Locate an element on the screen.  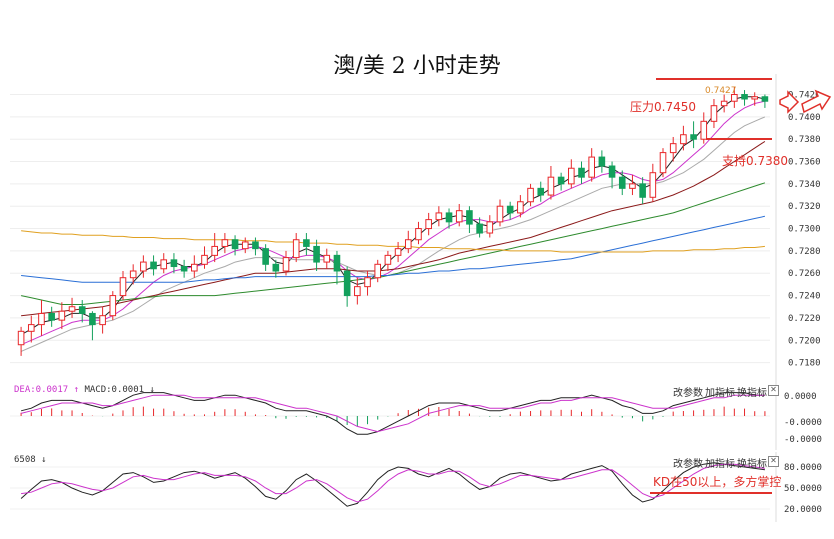
macd-add-indicator-button: 加指标 is located at coordinates (720, 391).